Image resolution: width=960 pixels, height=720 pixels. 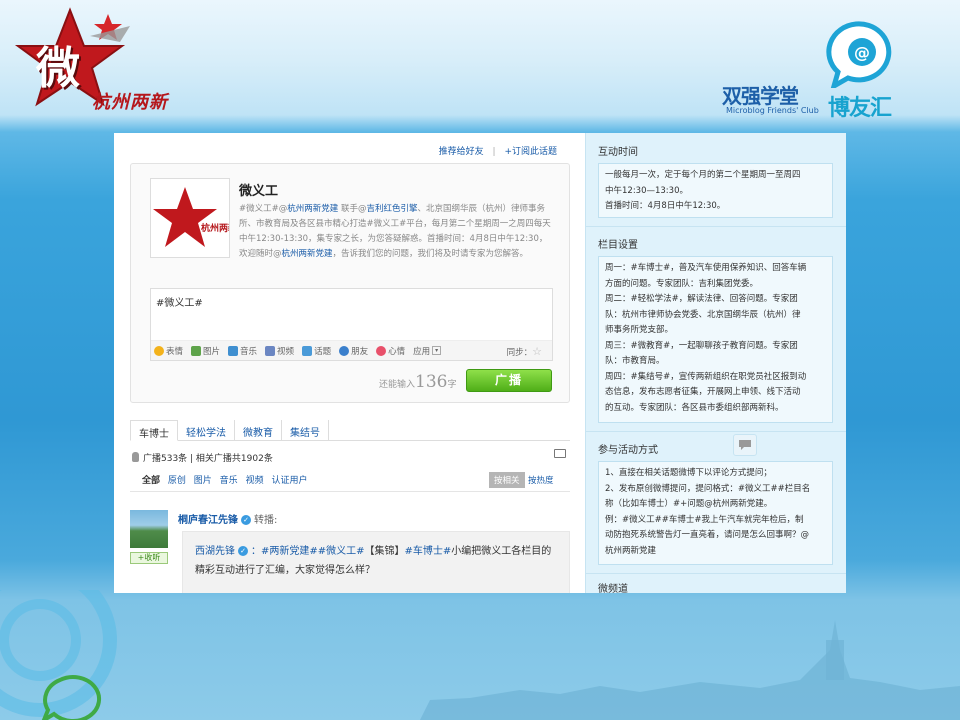 I want to click on char-counter: 还能输入136字, so click(x=417, y=382).